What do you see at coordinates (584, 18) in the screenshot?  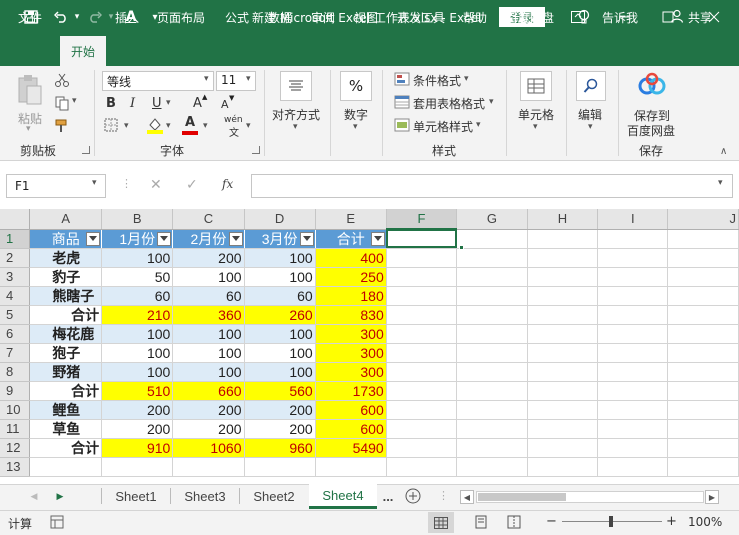 I see `lightbulb-icon` at bounding box center [584, 18].